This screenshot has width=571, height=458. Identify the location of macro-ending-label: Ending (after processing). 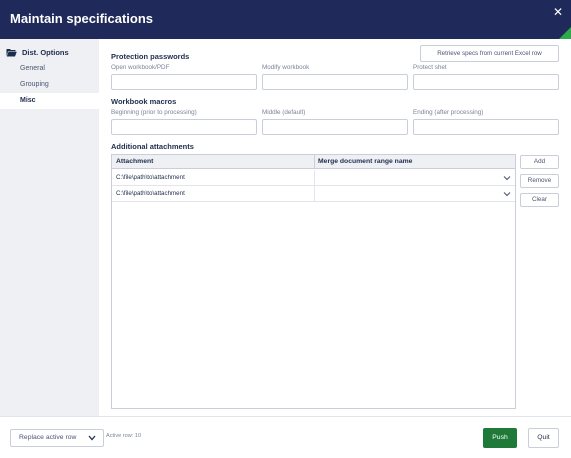
(448, 112).